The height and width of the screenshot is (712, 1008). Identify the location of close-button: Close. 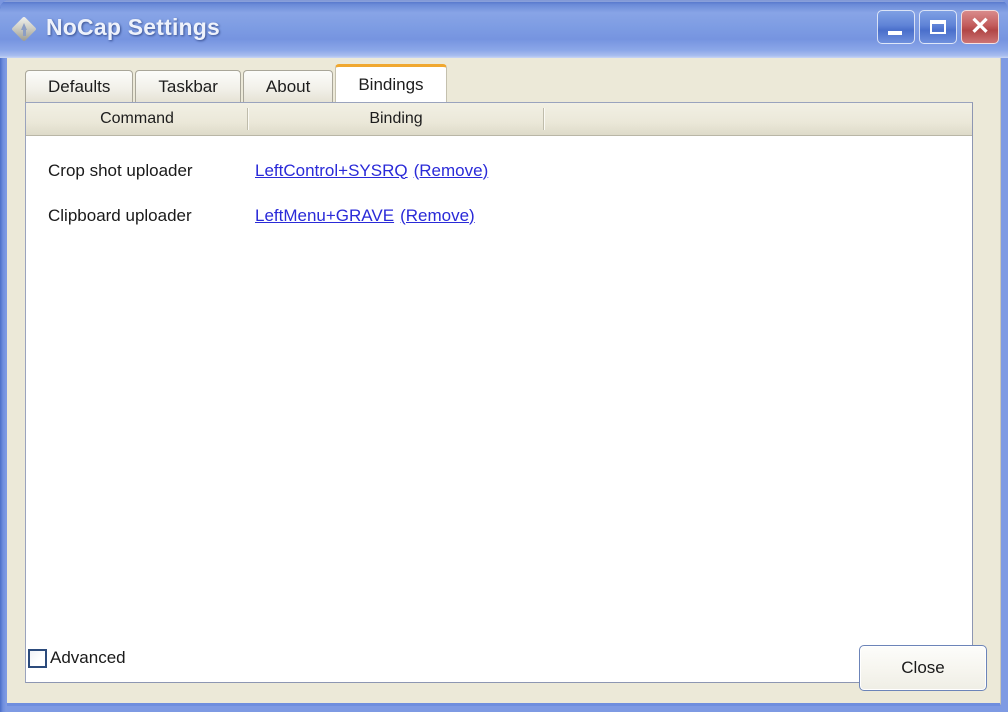
(923, 668).